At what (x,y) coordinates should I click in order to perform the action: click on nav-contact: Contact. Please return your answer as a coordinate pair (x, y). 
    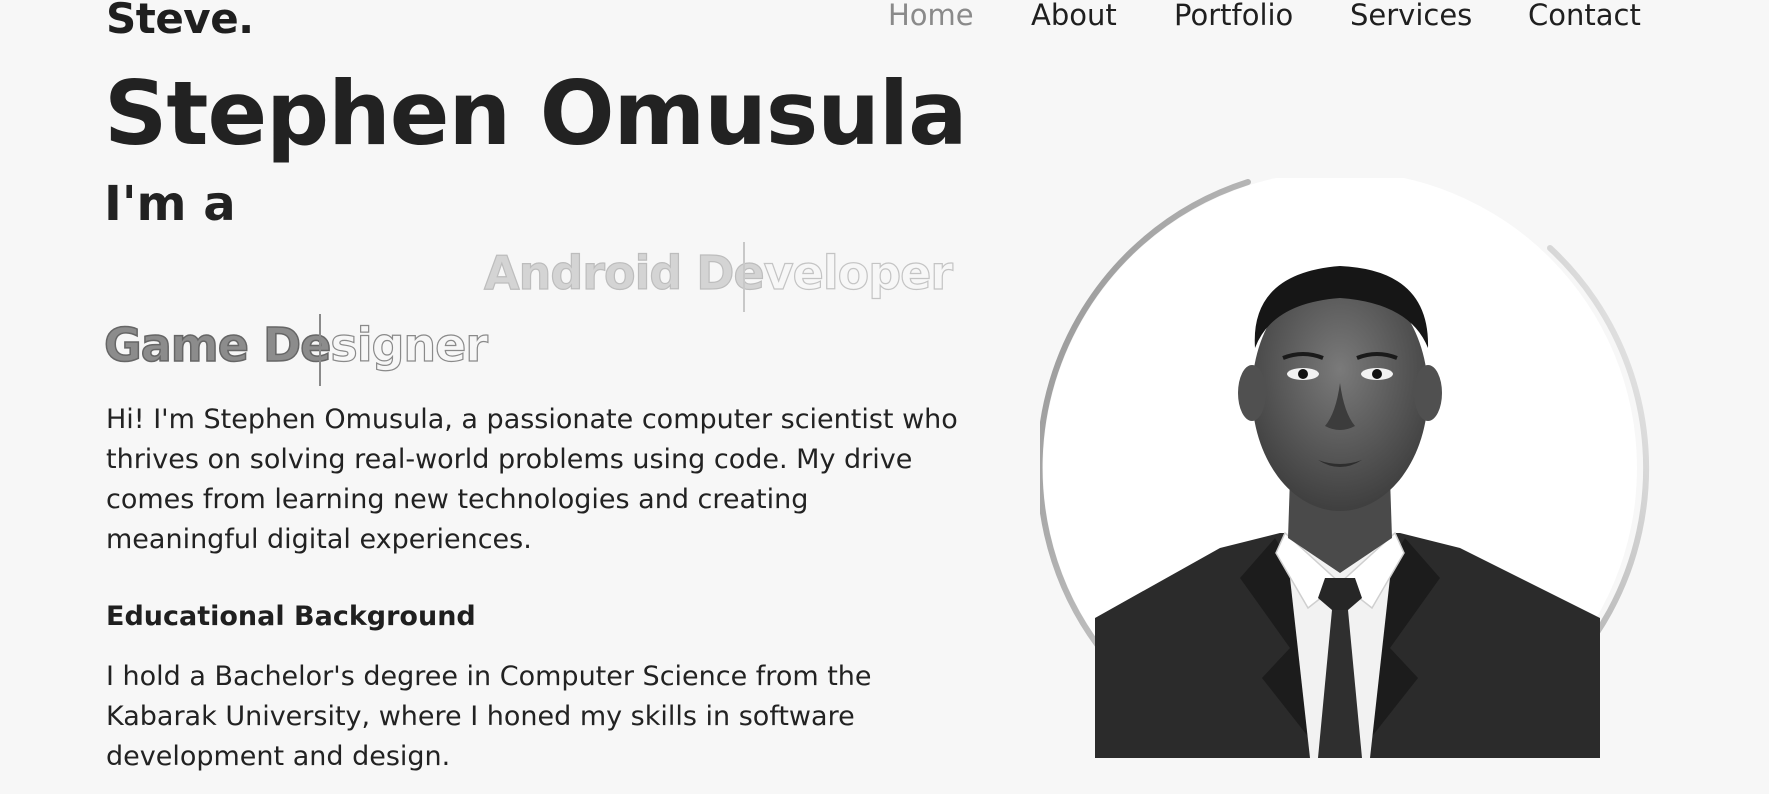
    Looking at the image, I should click on (1584, 16).